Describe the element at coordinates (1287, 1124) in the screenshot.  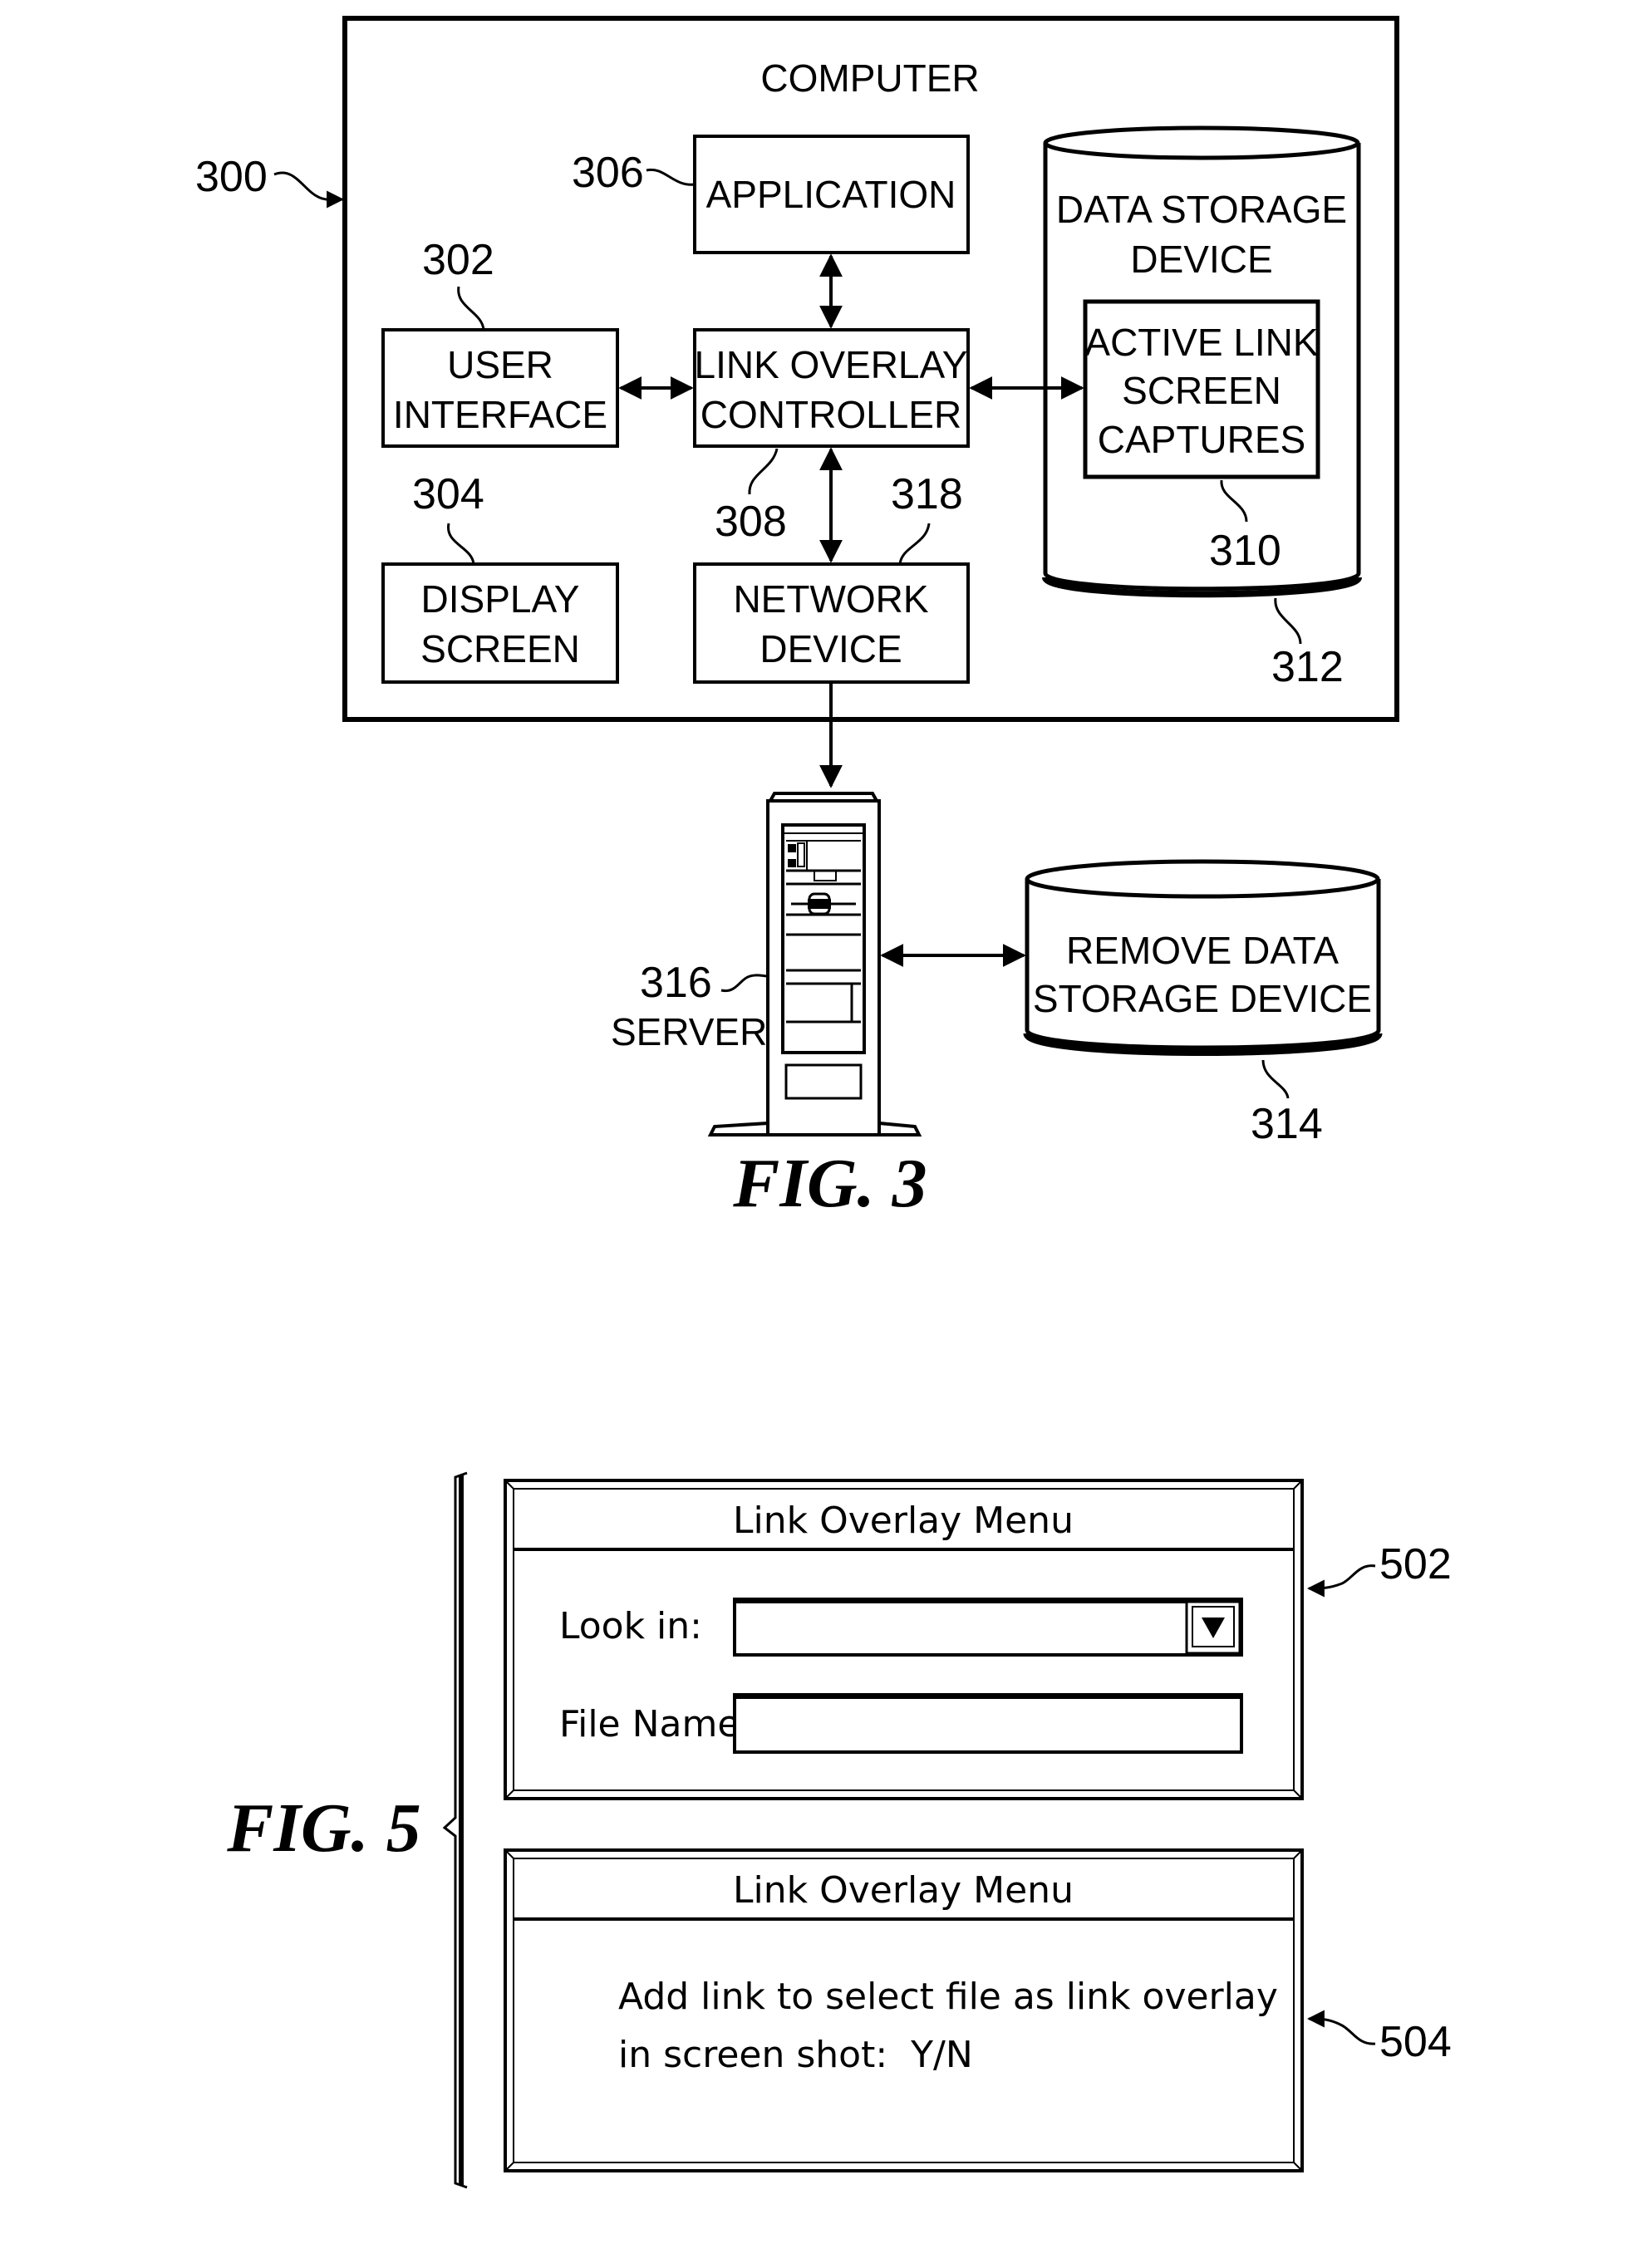
I see `ref-314: 314` at that location.